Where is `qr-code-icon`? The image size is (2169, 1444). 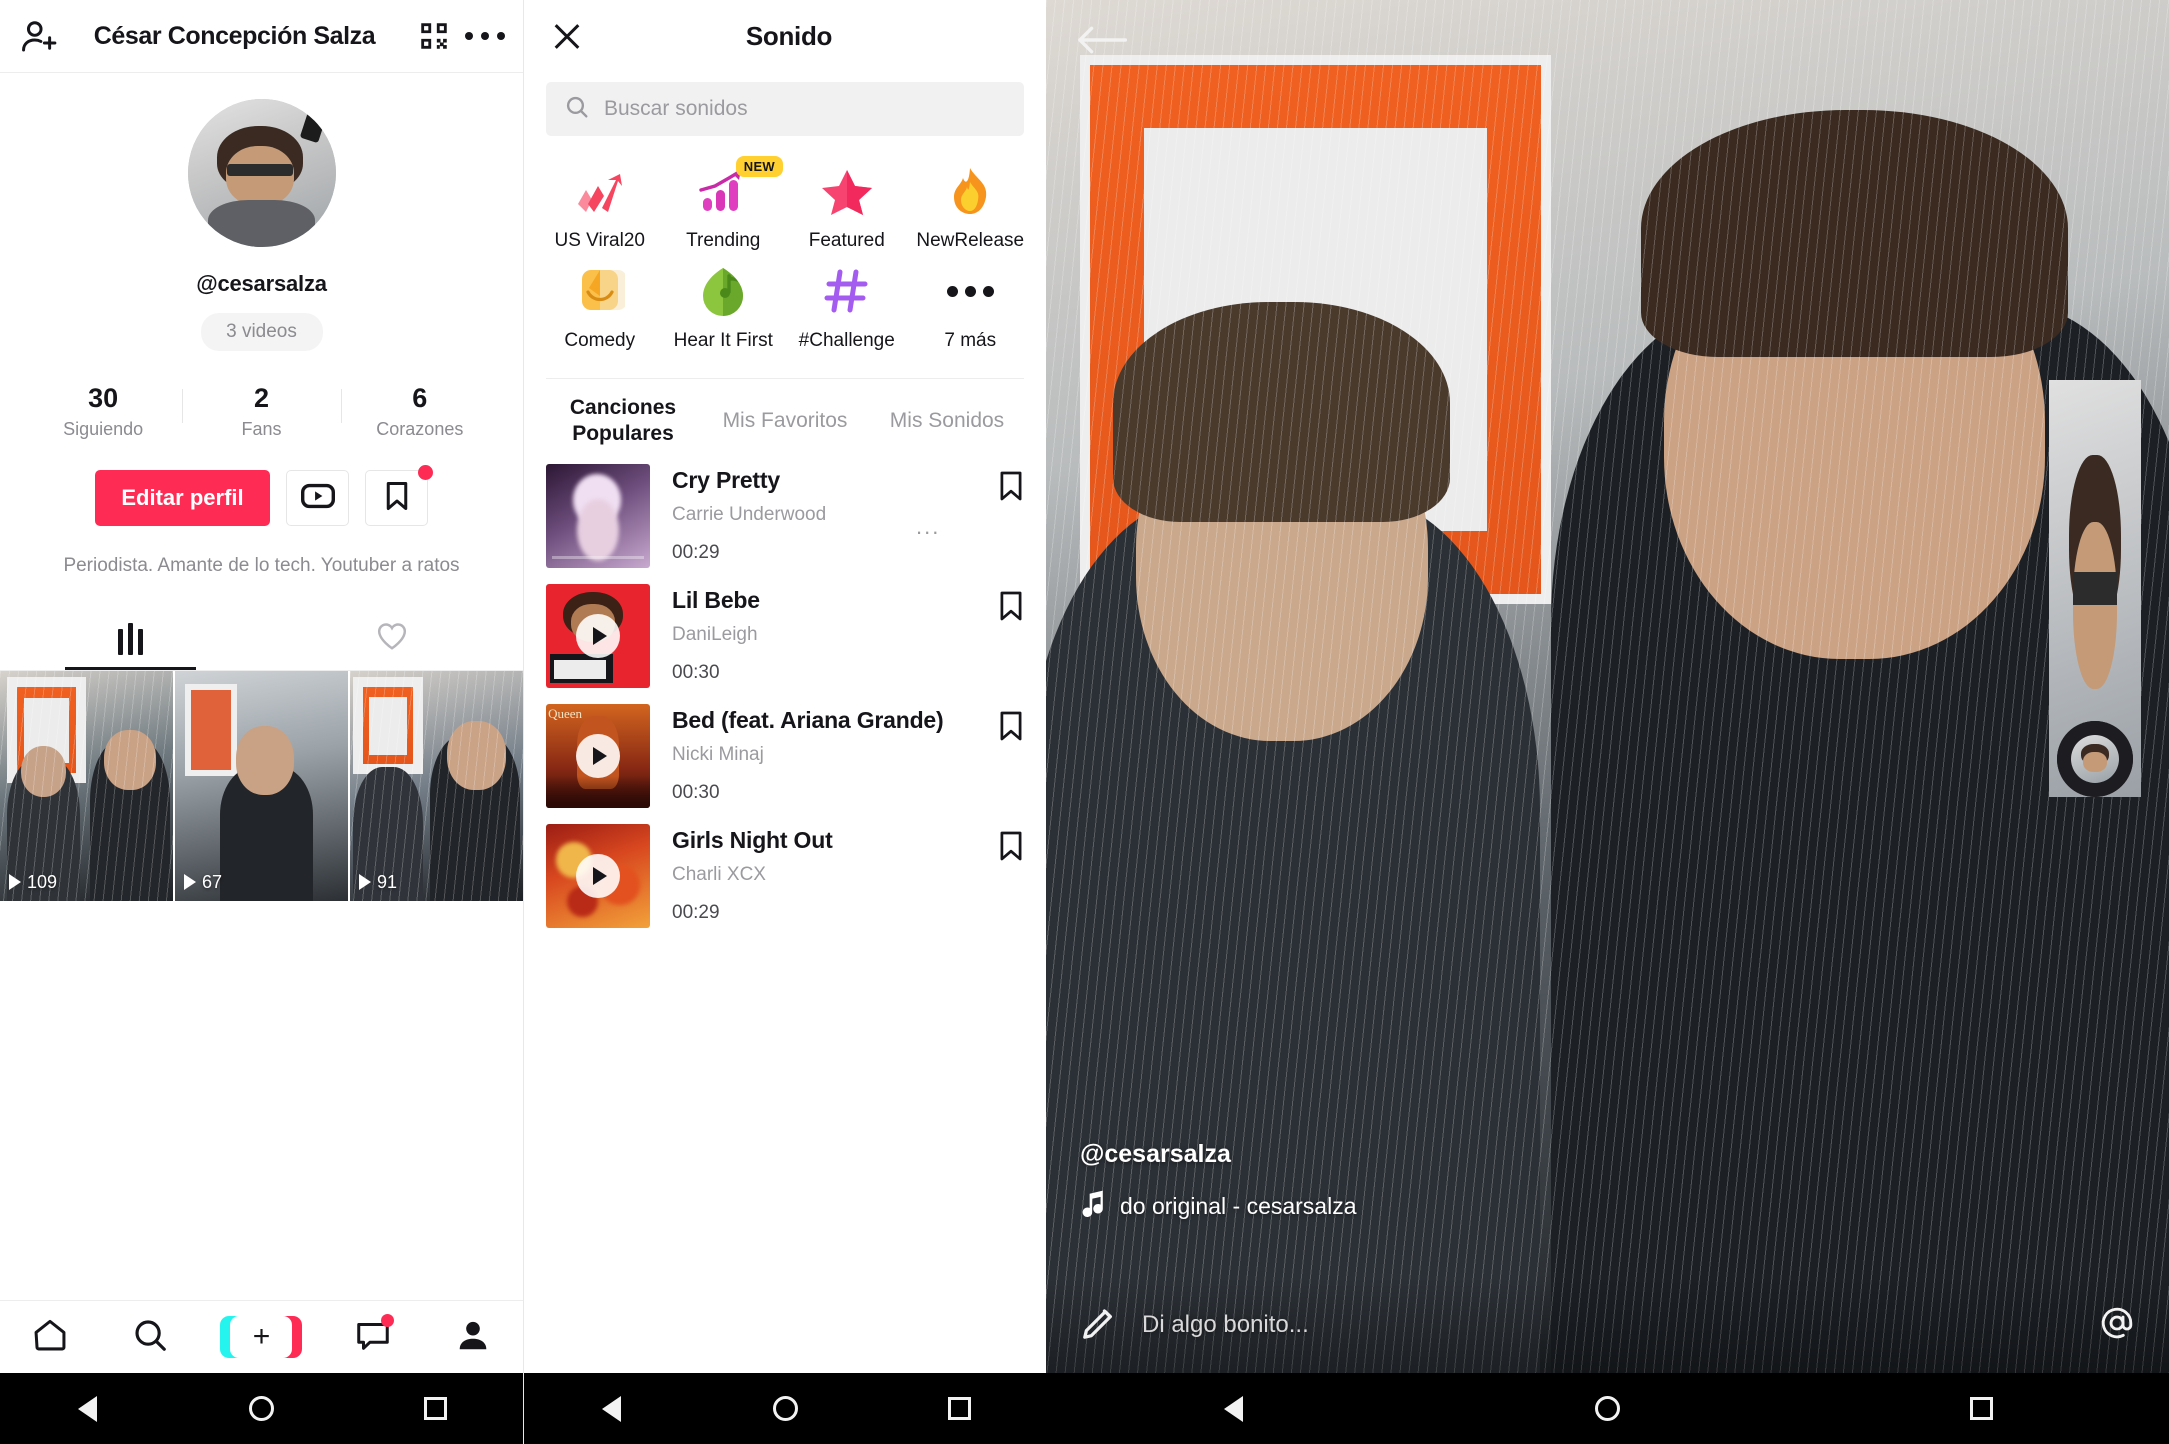 qr-code-icon is located at coordinates (434, 36).